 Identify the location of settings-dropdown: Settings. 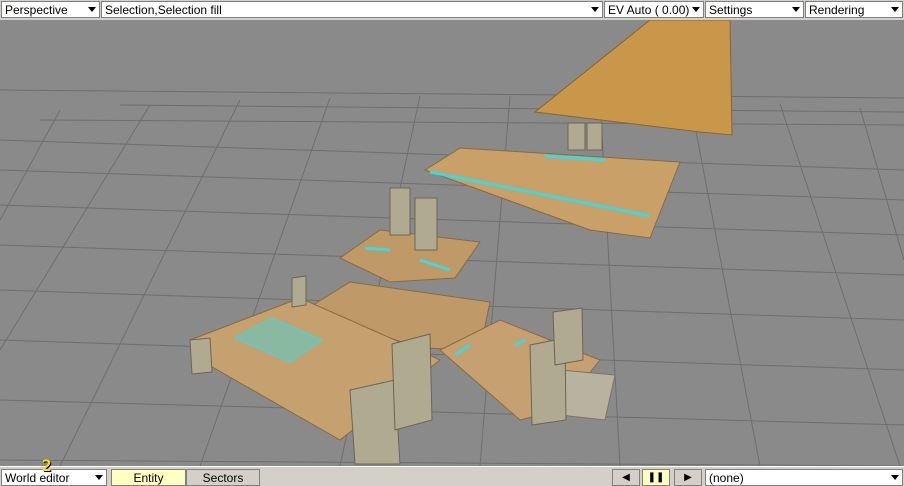
(754, 9).